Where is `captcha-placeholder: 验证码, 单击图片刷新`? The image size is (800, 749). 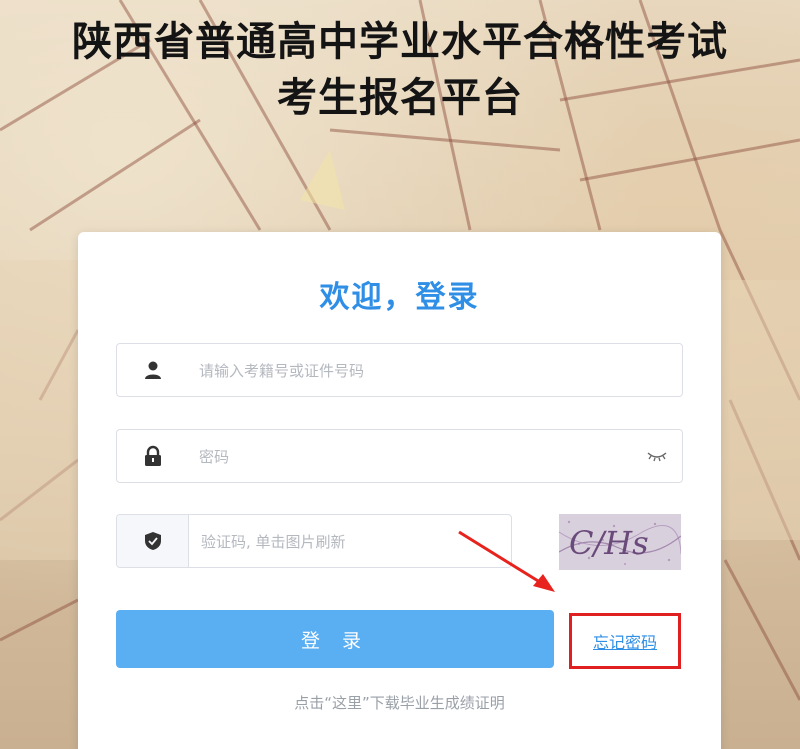 captcha-placeholder: 验证码, 单击图片刷新 is located at coordinates (273, 541).